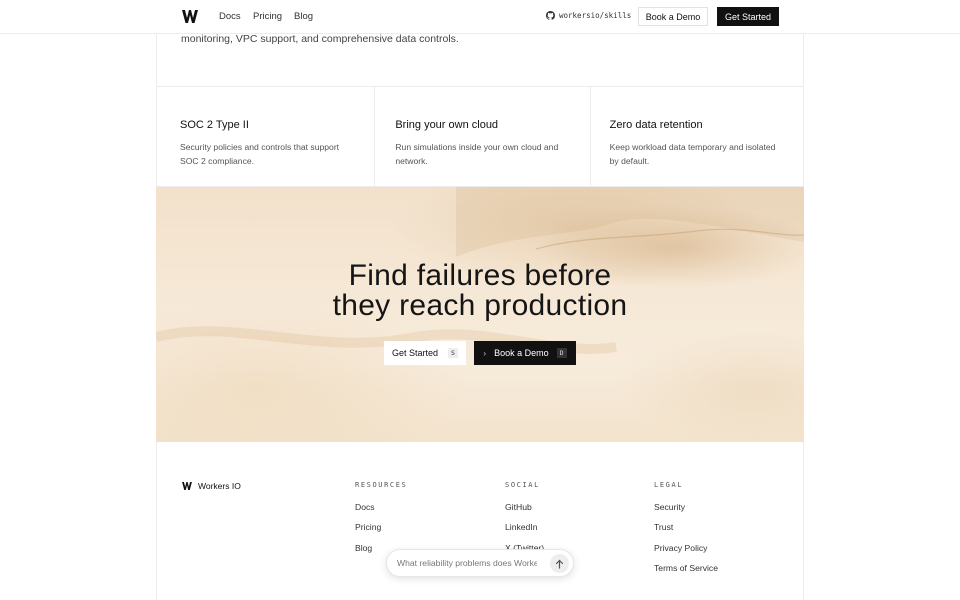 The width and height of the screenshot is (960, 600). Describe the element at coordinates (453, 353) in the screenshot. I see `shortcut-key-badge: S` at that location.